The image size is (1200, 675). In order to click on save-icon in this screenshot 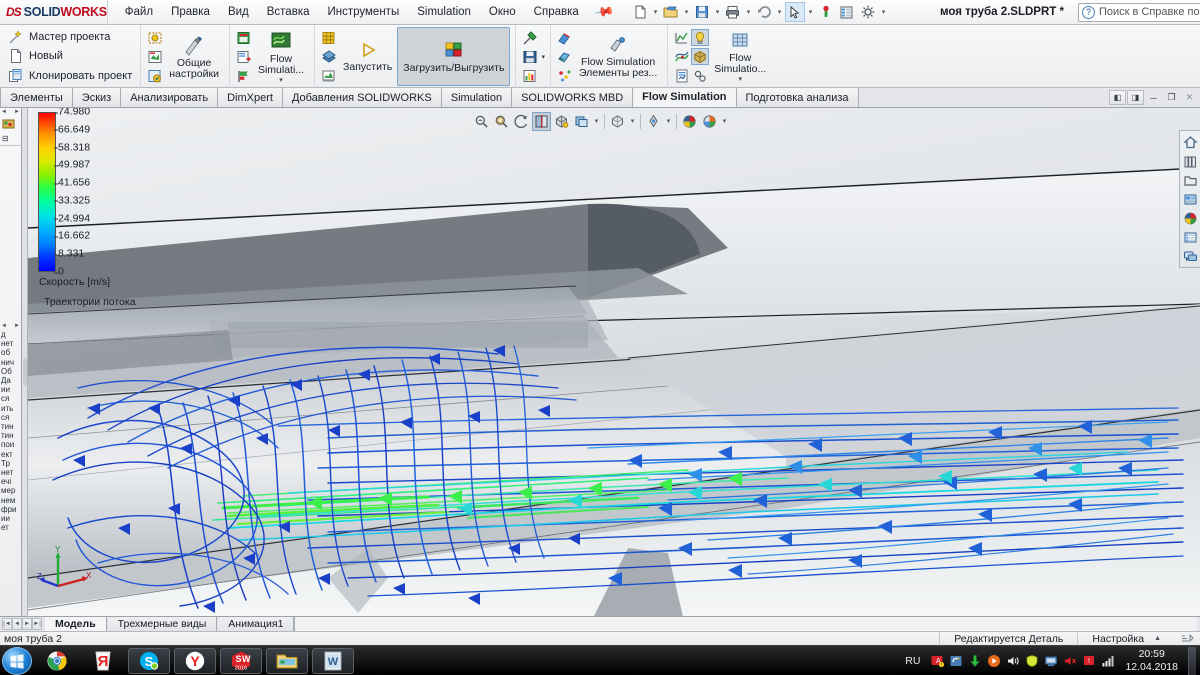, I will do `click(702, 12)`.